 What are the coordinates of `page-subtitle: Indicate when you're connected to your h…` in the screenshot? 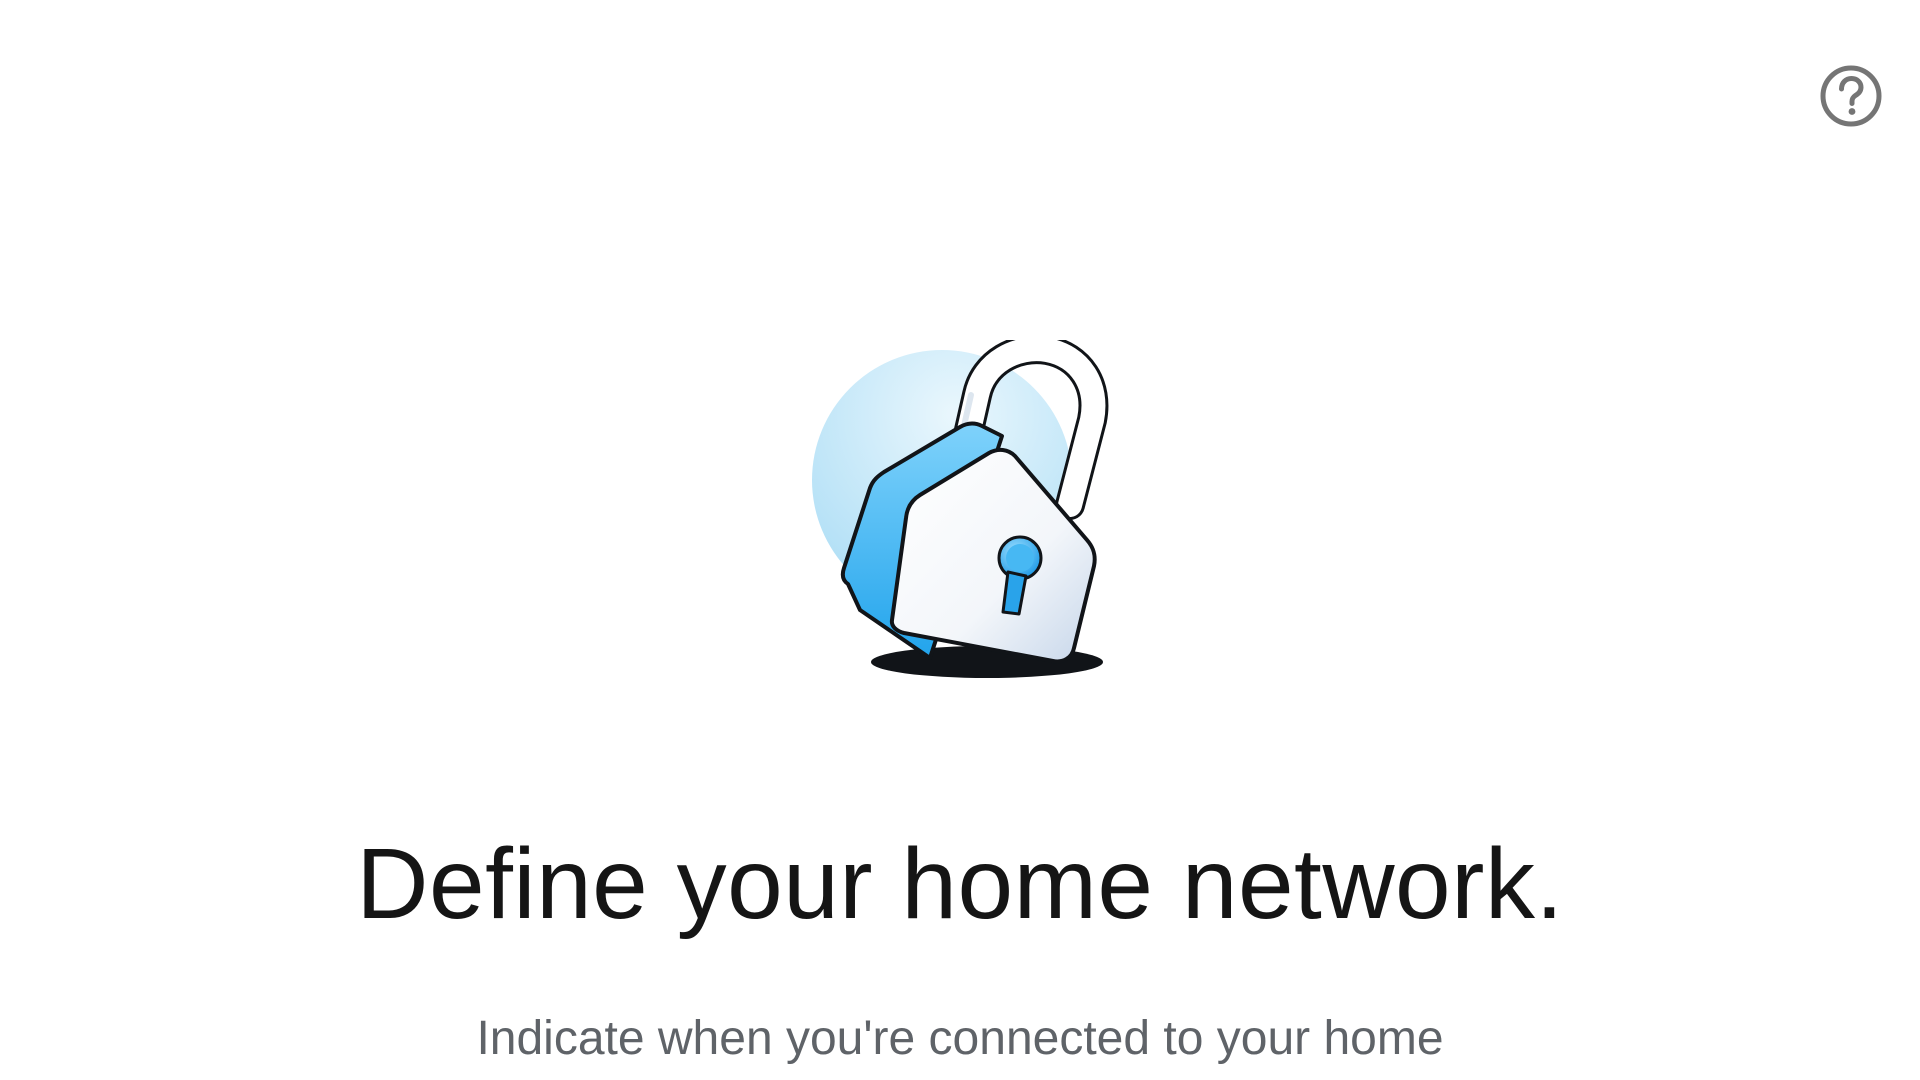 It's located at (960, 1038).